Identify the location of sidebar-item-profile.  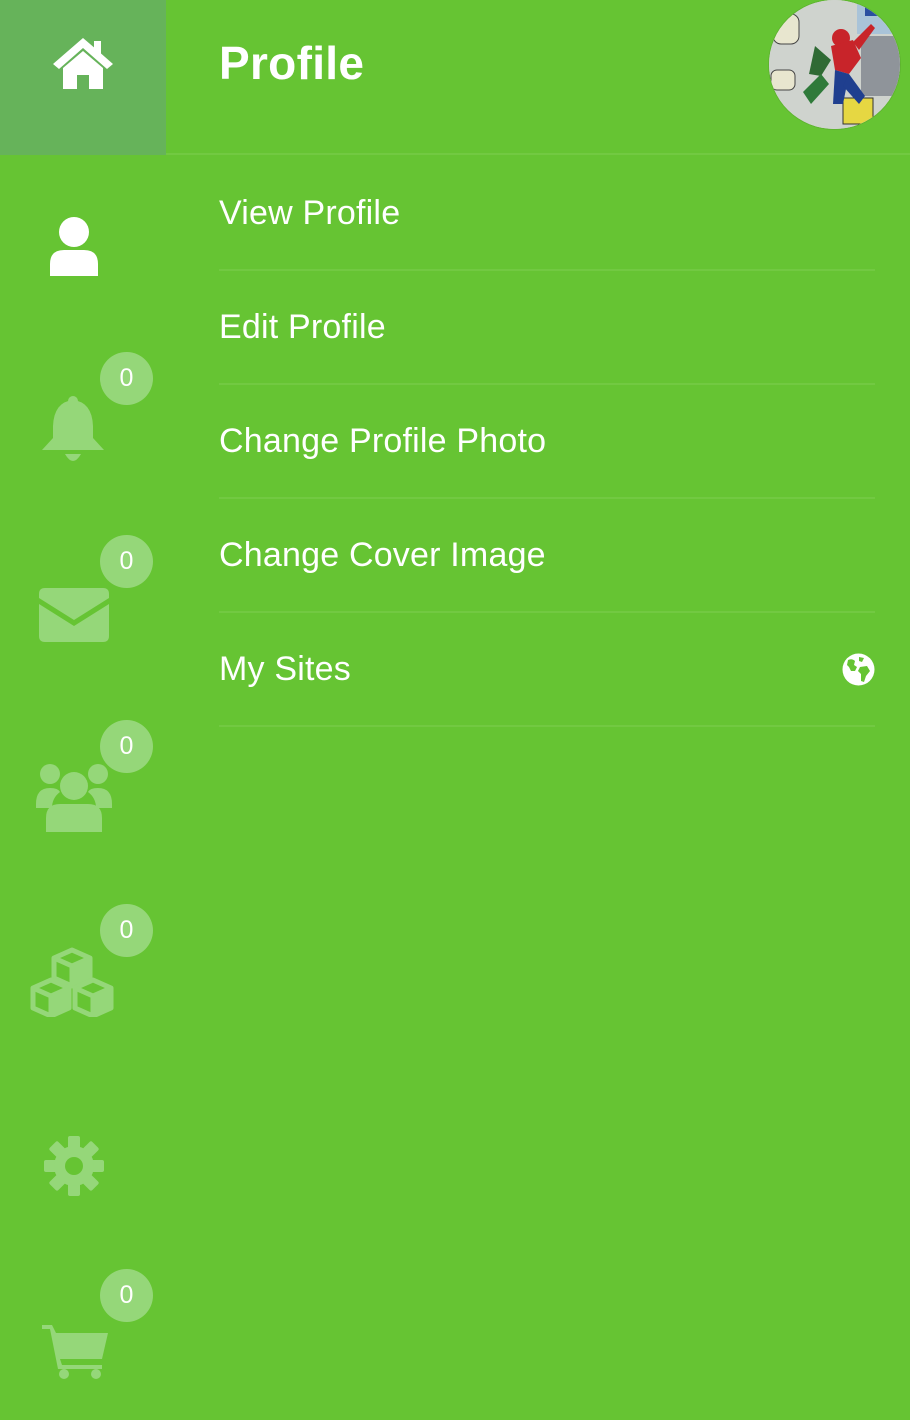
(83, 249).